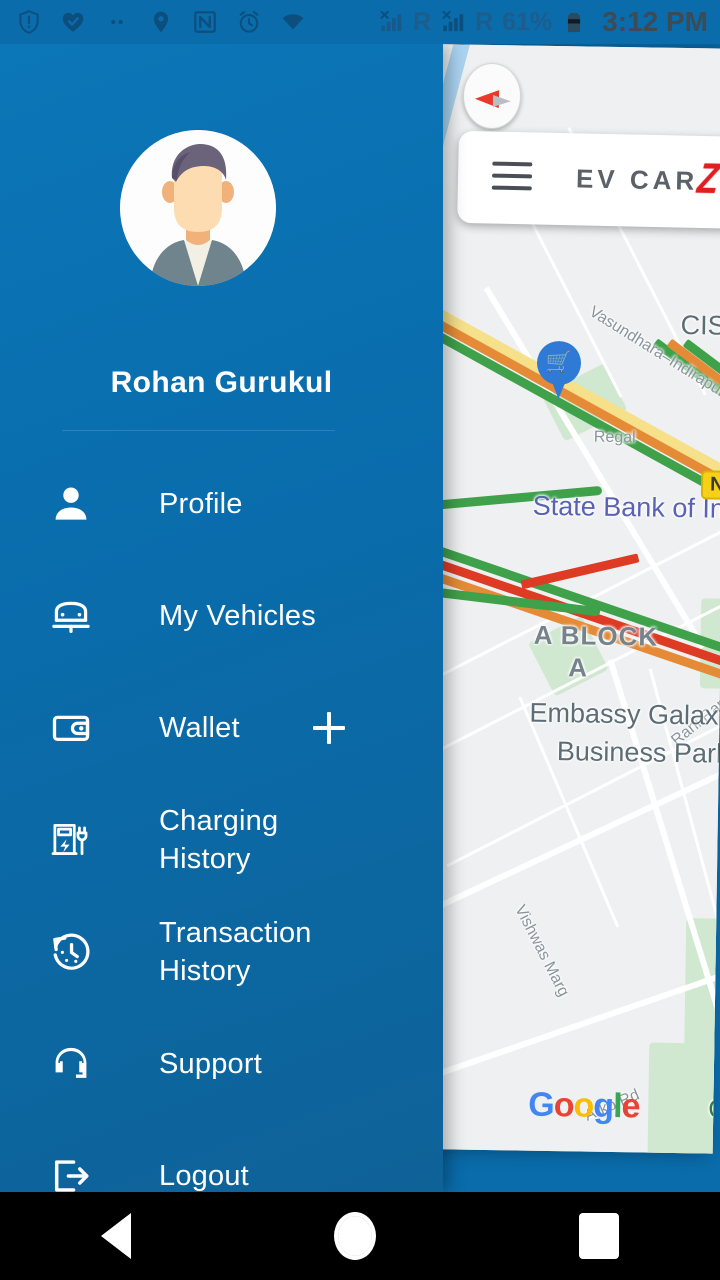 The height and width of the screenshot is (1280, 720). I want to click on wallet-icon, so click(71, 728).